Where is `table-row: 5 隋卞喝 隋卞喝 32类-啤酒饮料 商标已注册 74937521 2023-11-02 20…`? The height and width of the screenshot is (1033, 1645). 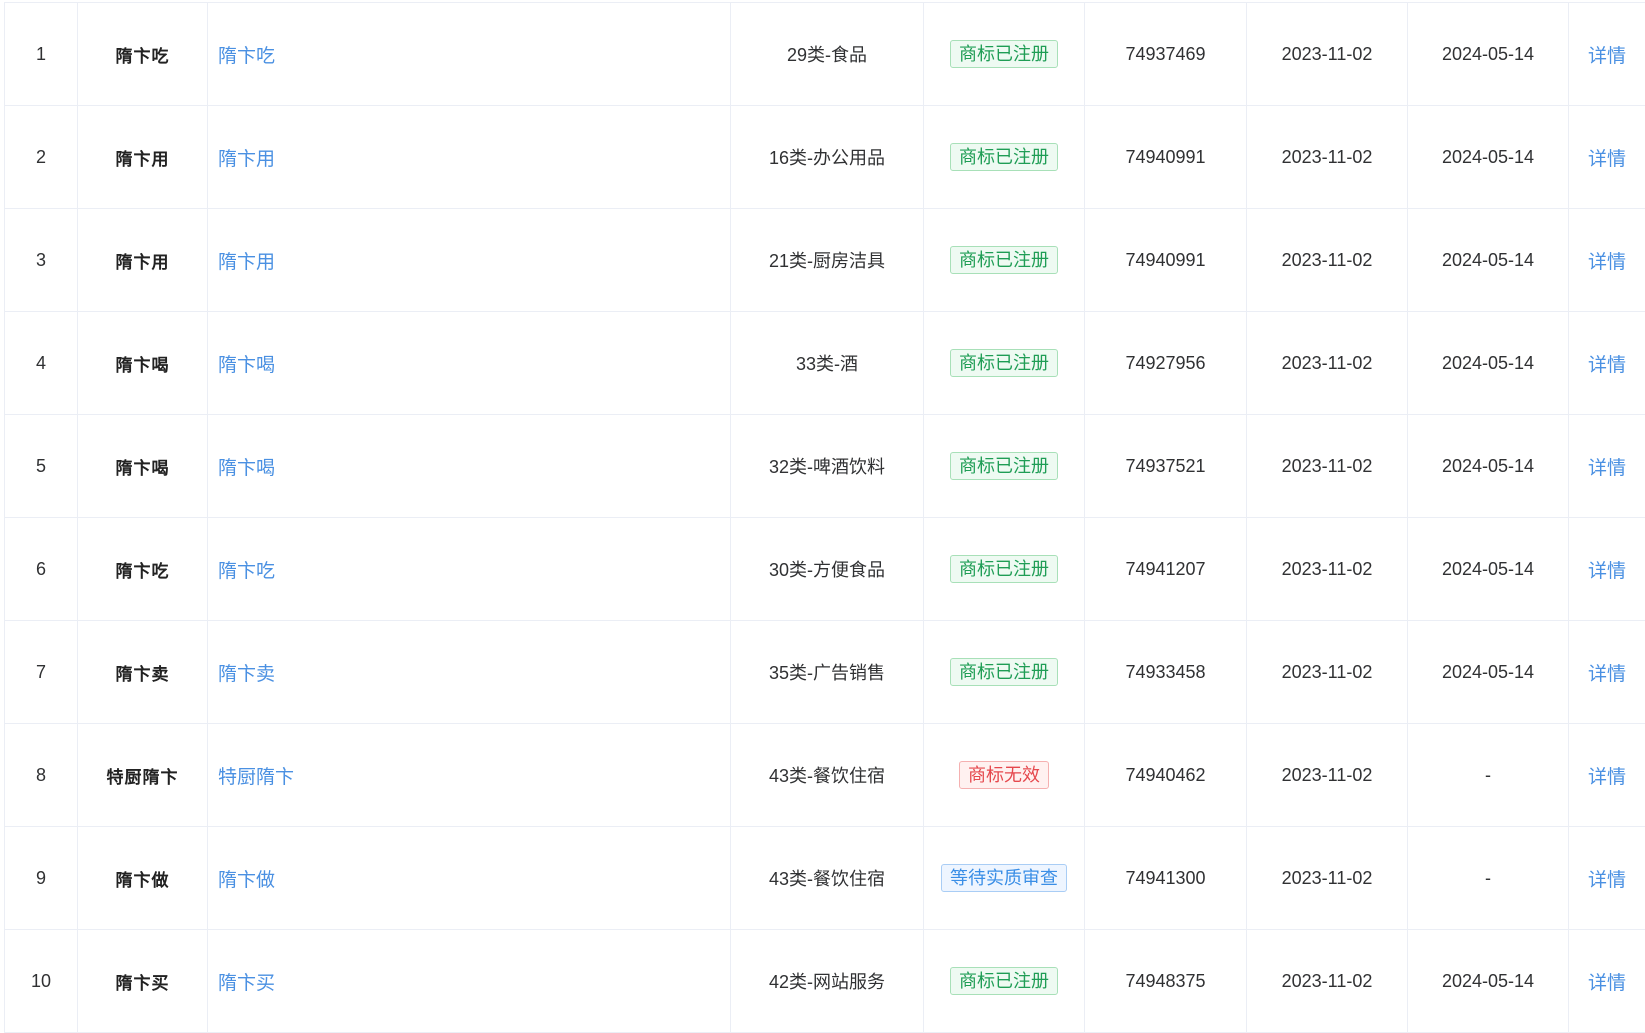
table-row: 5 隋卞喝 隋卞喝 32类-啤酒饮料 商标已注册 74937521 2023-11-02 20… is located at coordinates (824, 466).